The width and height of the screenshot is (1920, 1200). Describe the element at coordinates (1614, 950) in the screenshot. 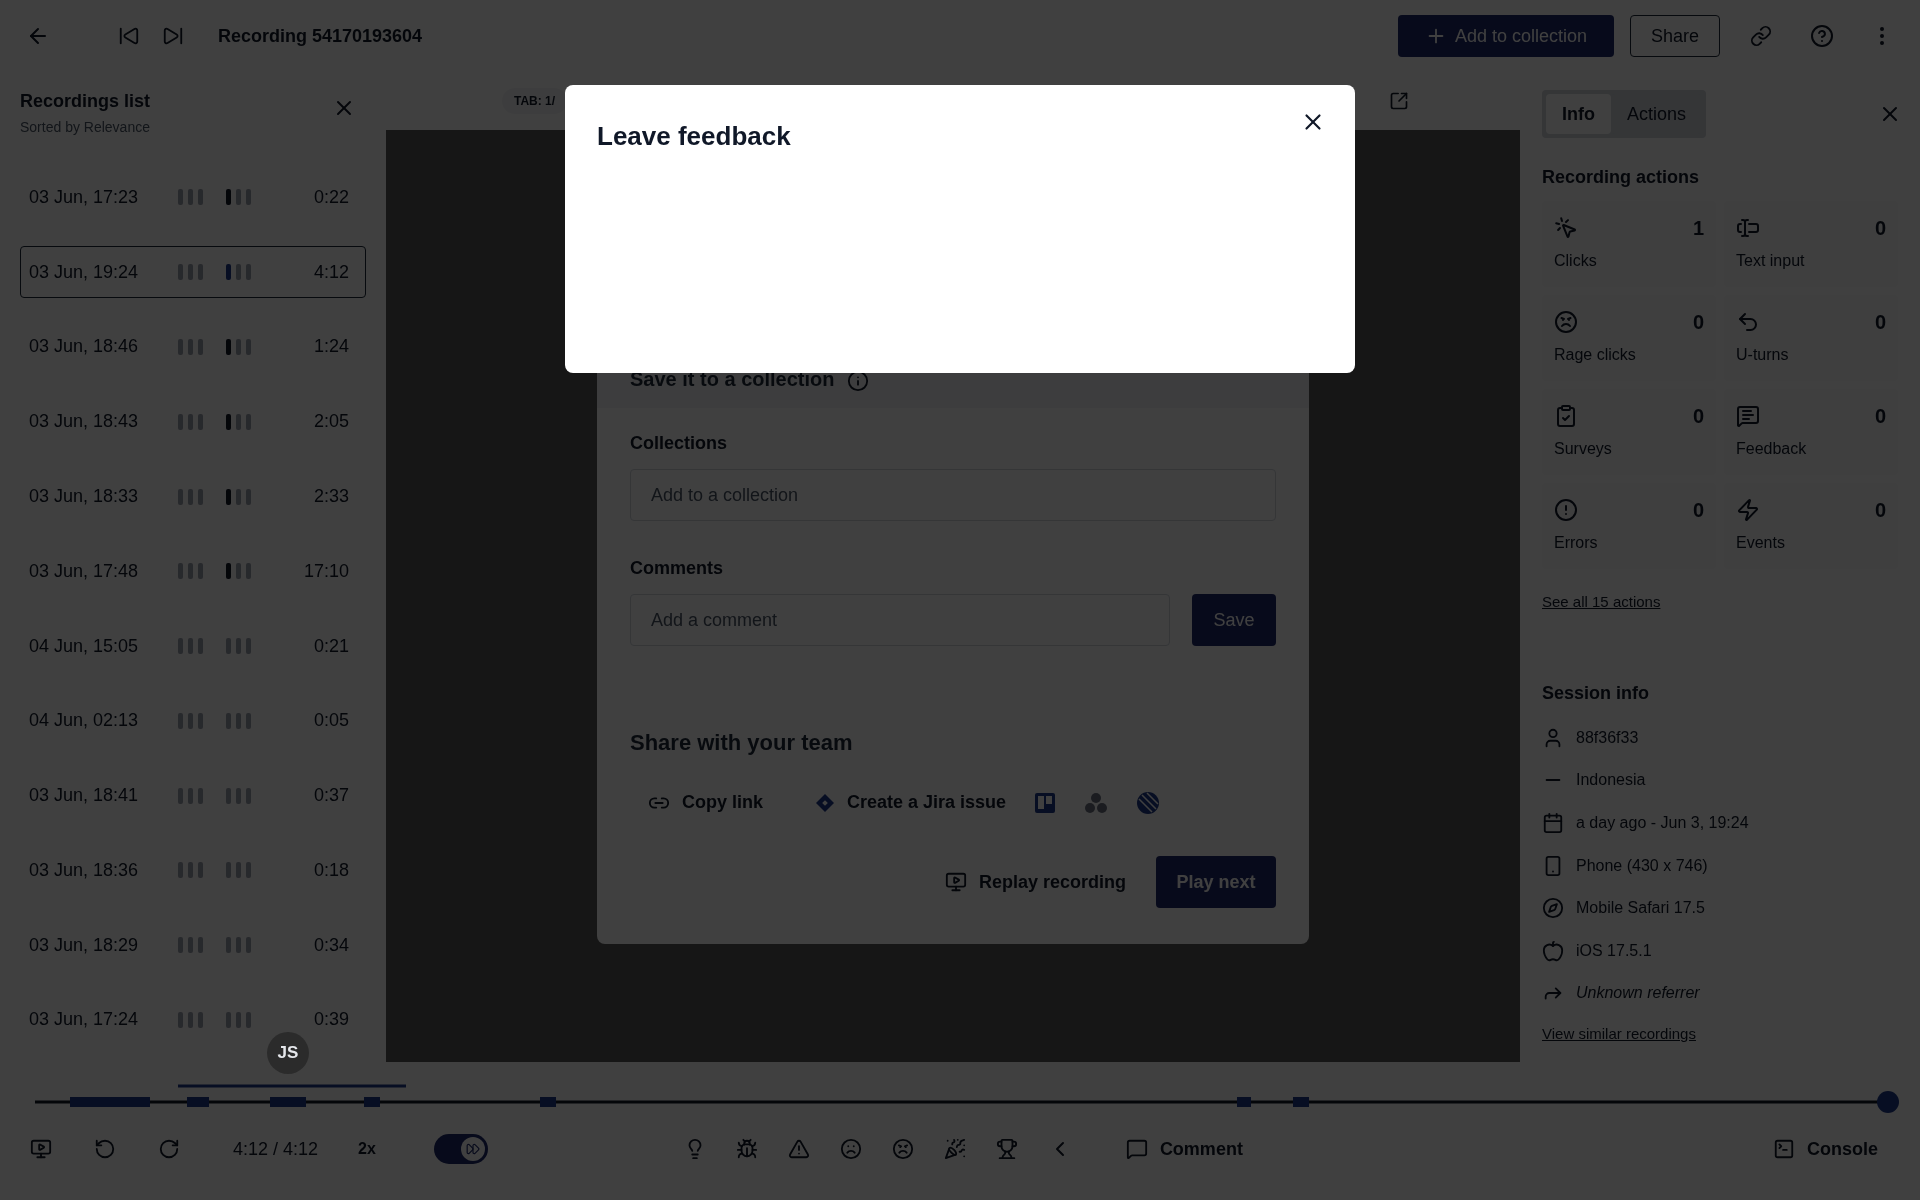

I see `session-info-text: iOS 17.5.1` at that location.